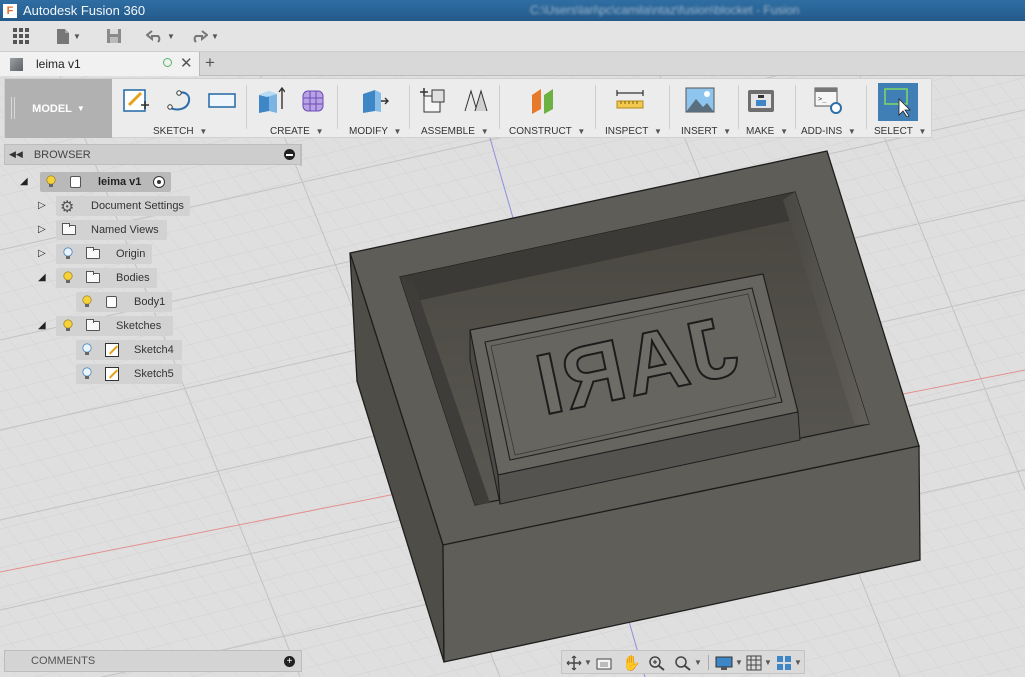 The image size is (1025, 677). Describe the element at coordinates (136, 100) in the screenshot. I see `create-sketch-icon` at that location.